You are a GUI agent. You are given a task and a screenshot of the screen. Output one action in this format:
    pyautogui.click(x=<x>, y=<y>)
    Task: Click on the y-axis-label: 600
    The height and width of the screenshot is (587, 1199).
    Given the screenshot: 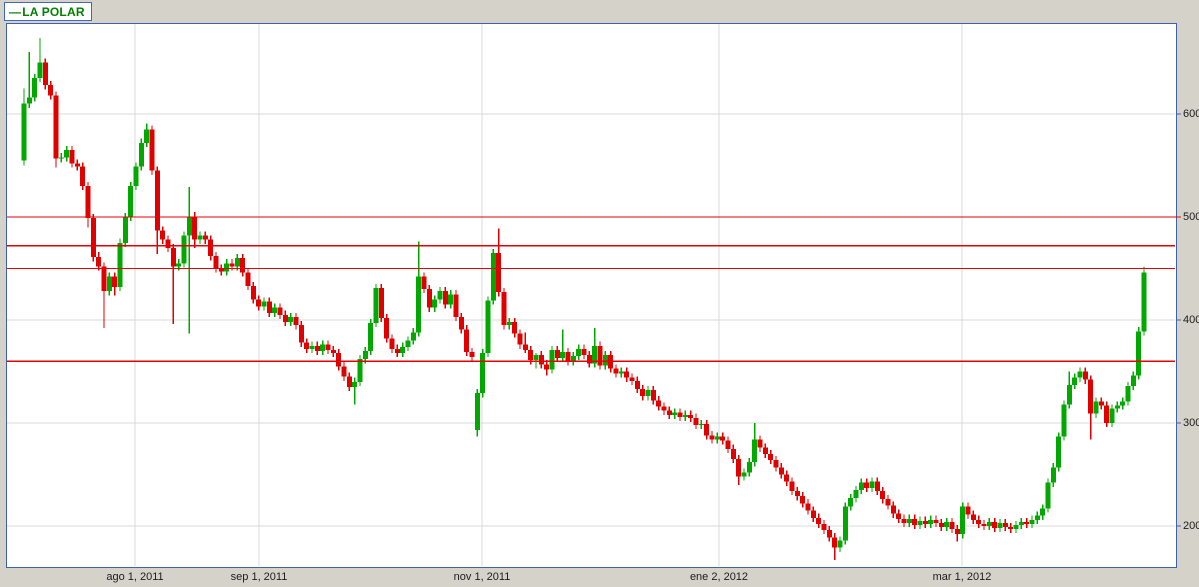 What is the action you would take?
    pyautogui.click(x=1191, y=114)
    